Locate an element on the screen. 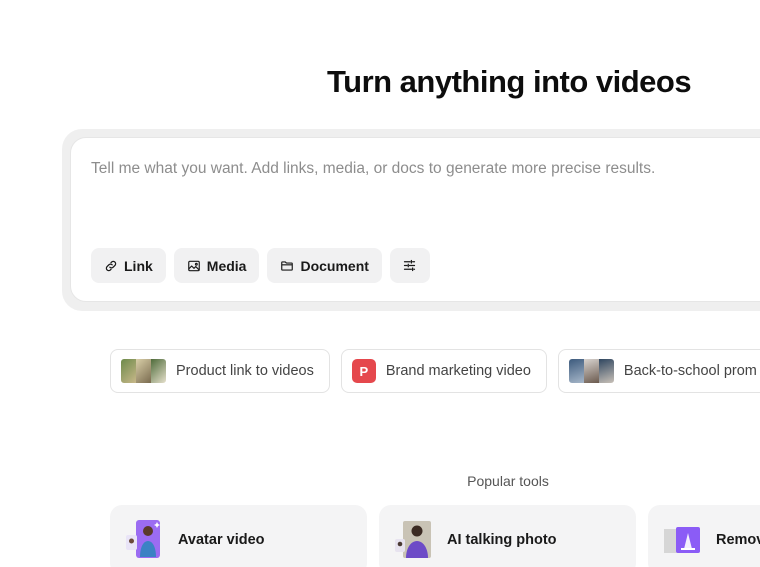  document-button-label: Document is located at coordinates (334, 265).